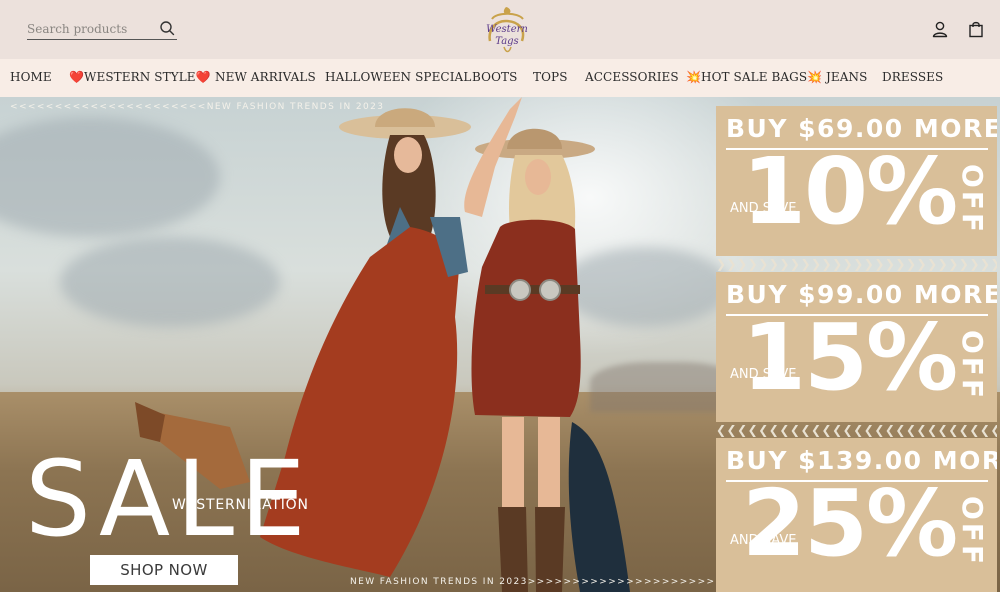 This screenshot has height=592, width=1000. What do you see at coordinates (550, 77) in the screenshot?
I see `nav-item-tops: TOPS` at bounding box center [550, 77].